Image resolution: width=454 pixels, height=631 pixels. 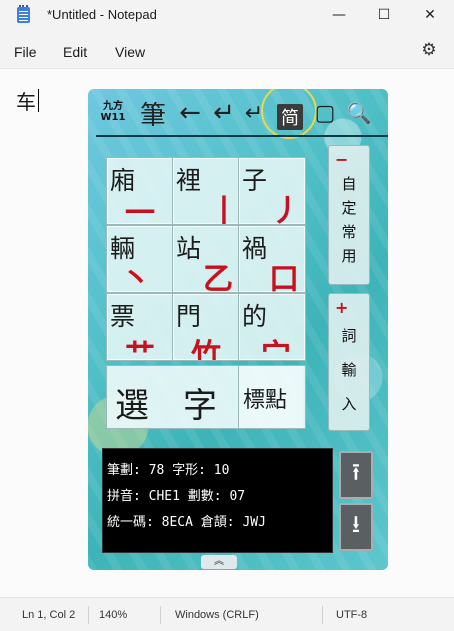 I want to click on stroke-mark: 乙, so click(x=218, y=277).